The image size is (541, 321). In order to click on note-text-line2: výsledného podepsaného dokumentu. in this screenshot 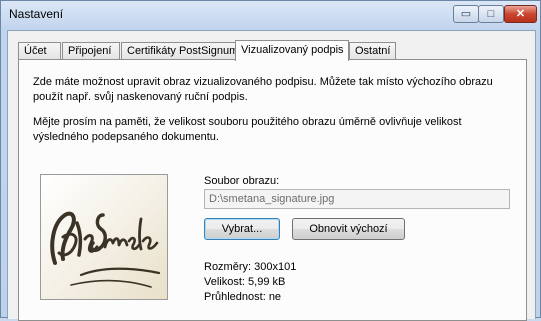, I will do `click(126, 137)`.